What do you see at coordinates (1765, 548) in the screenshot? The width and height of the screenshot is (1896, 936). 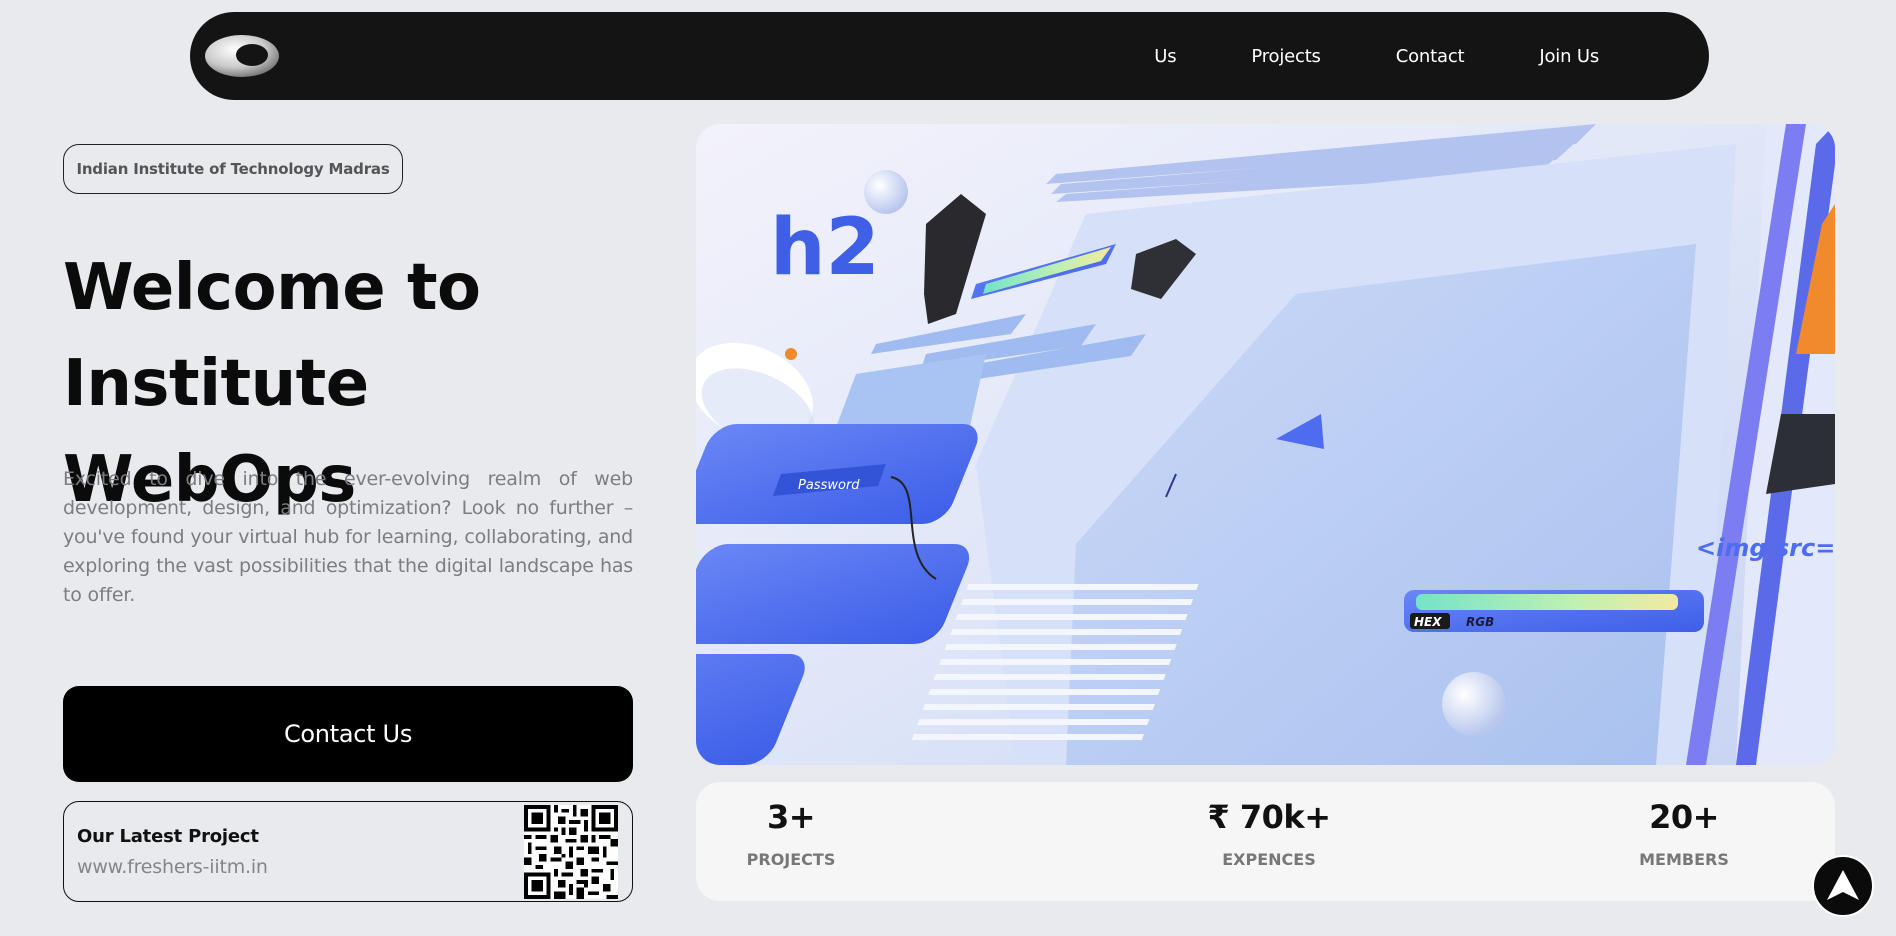 I see `illustration-img-src-text: <img src=` at bounding box center [1765, 548].